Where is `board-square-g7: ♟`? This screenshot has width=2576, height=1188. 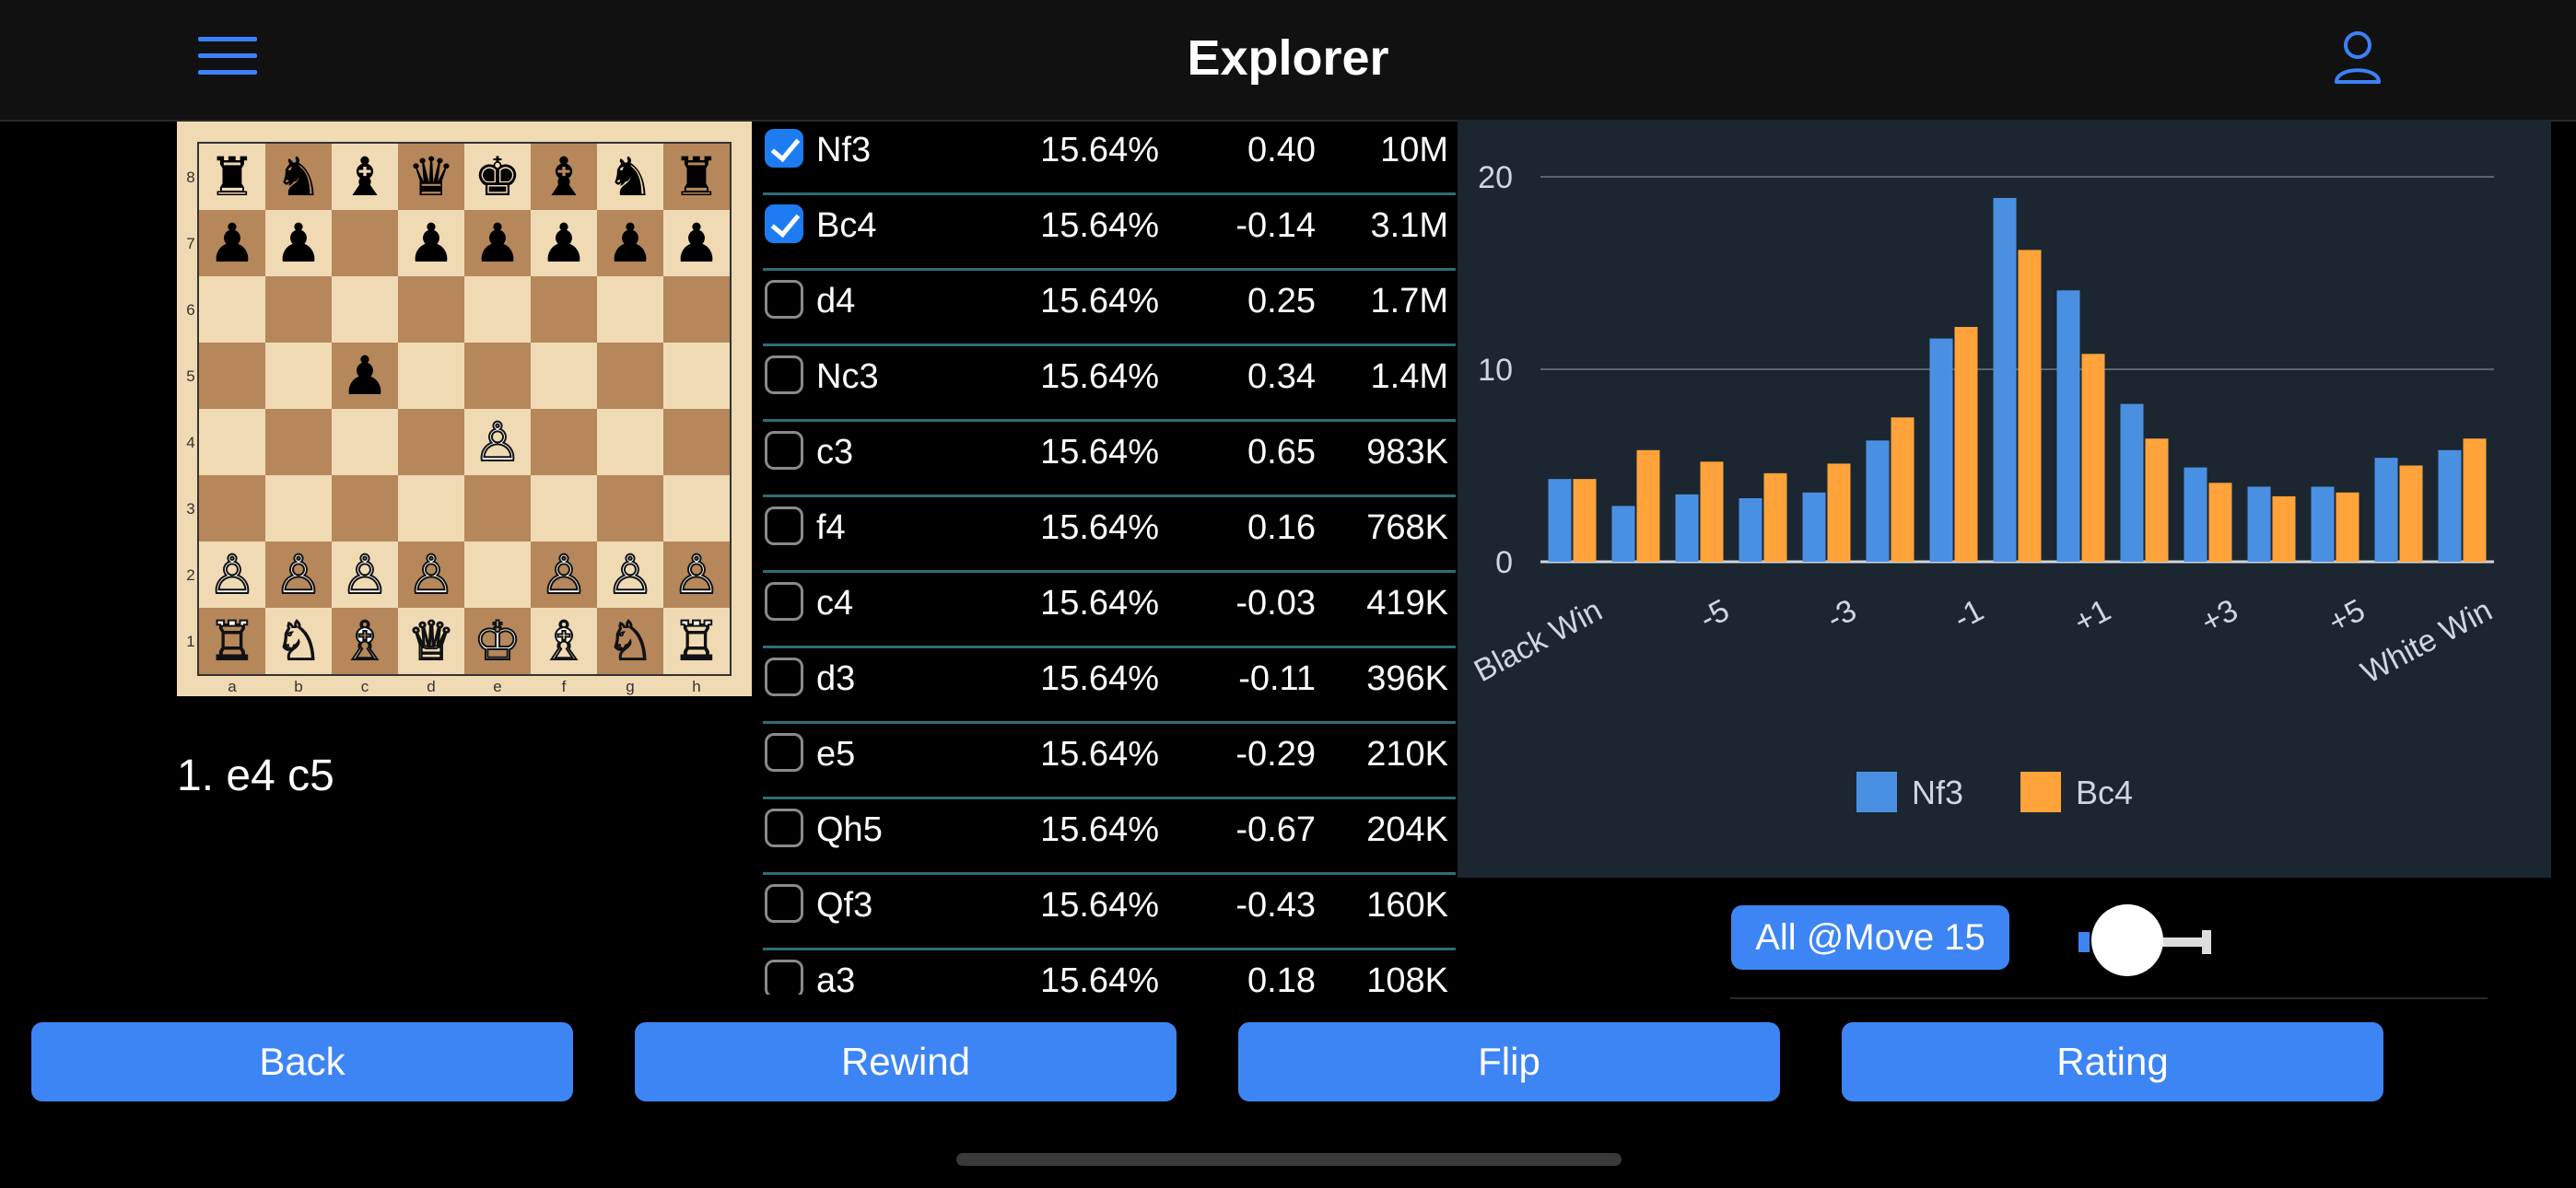
board-square-g7: ♟ is located at coordinates (630, 243).